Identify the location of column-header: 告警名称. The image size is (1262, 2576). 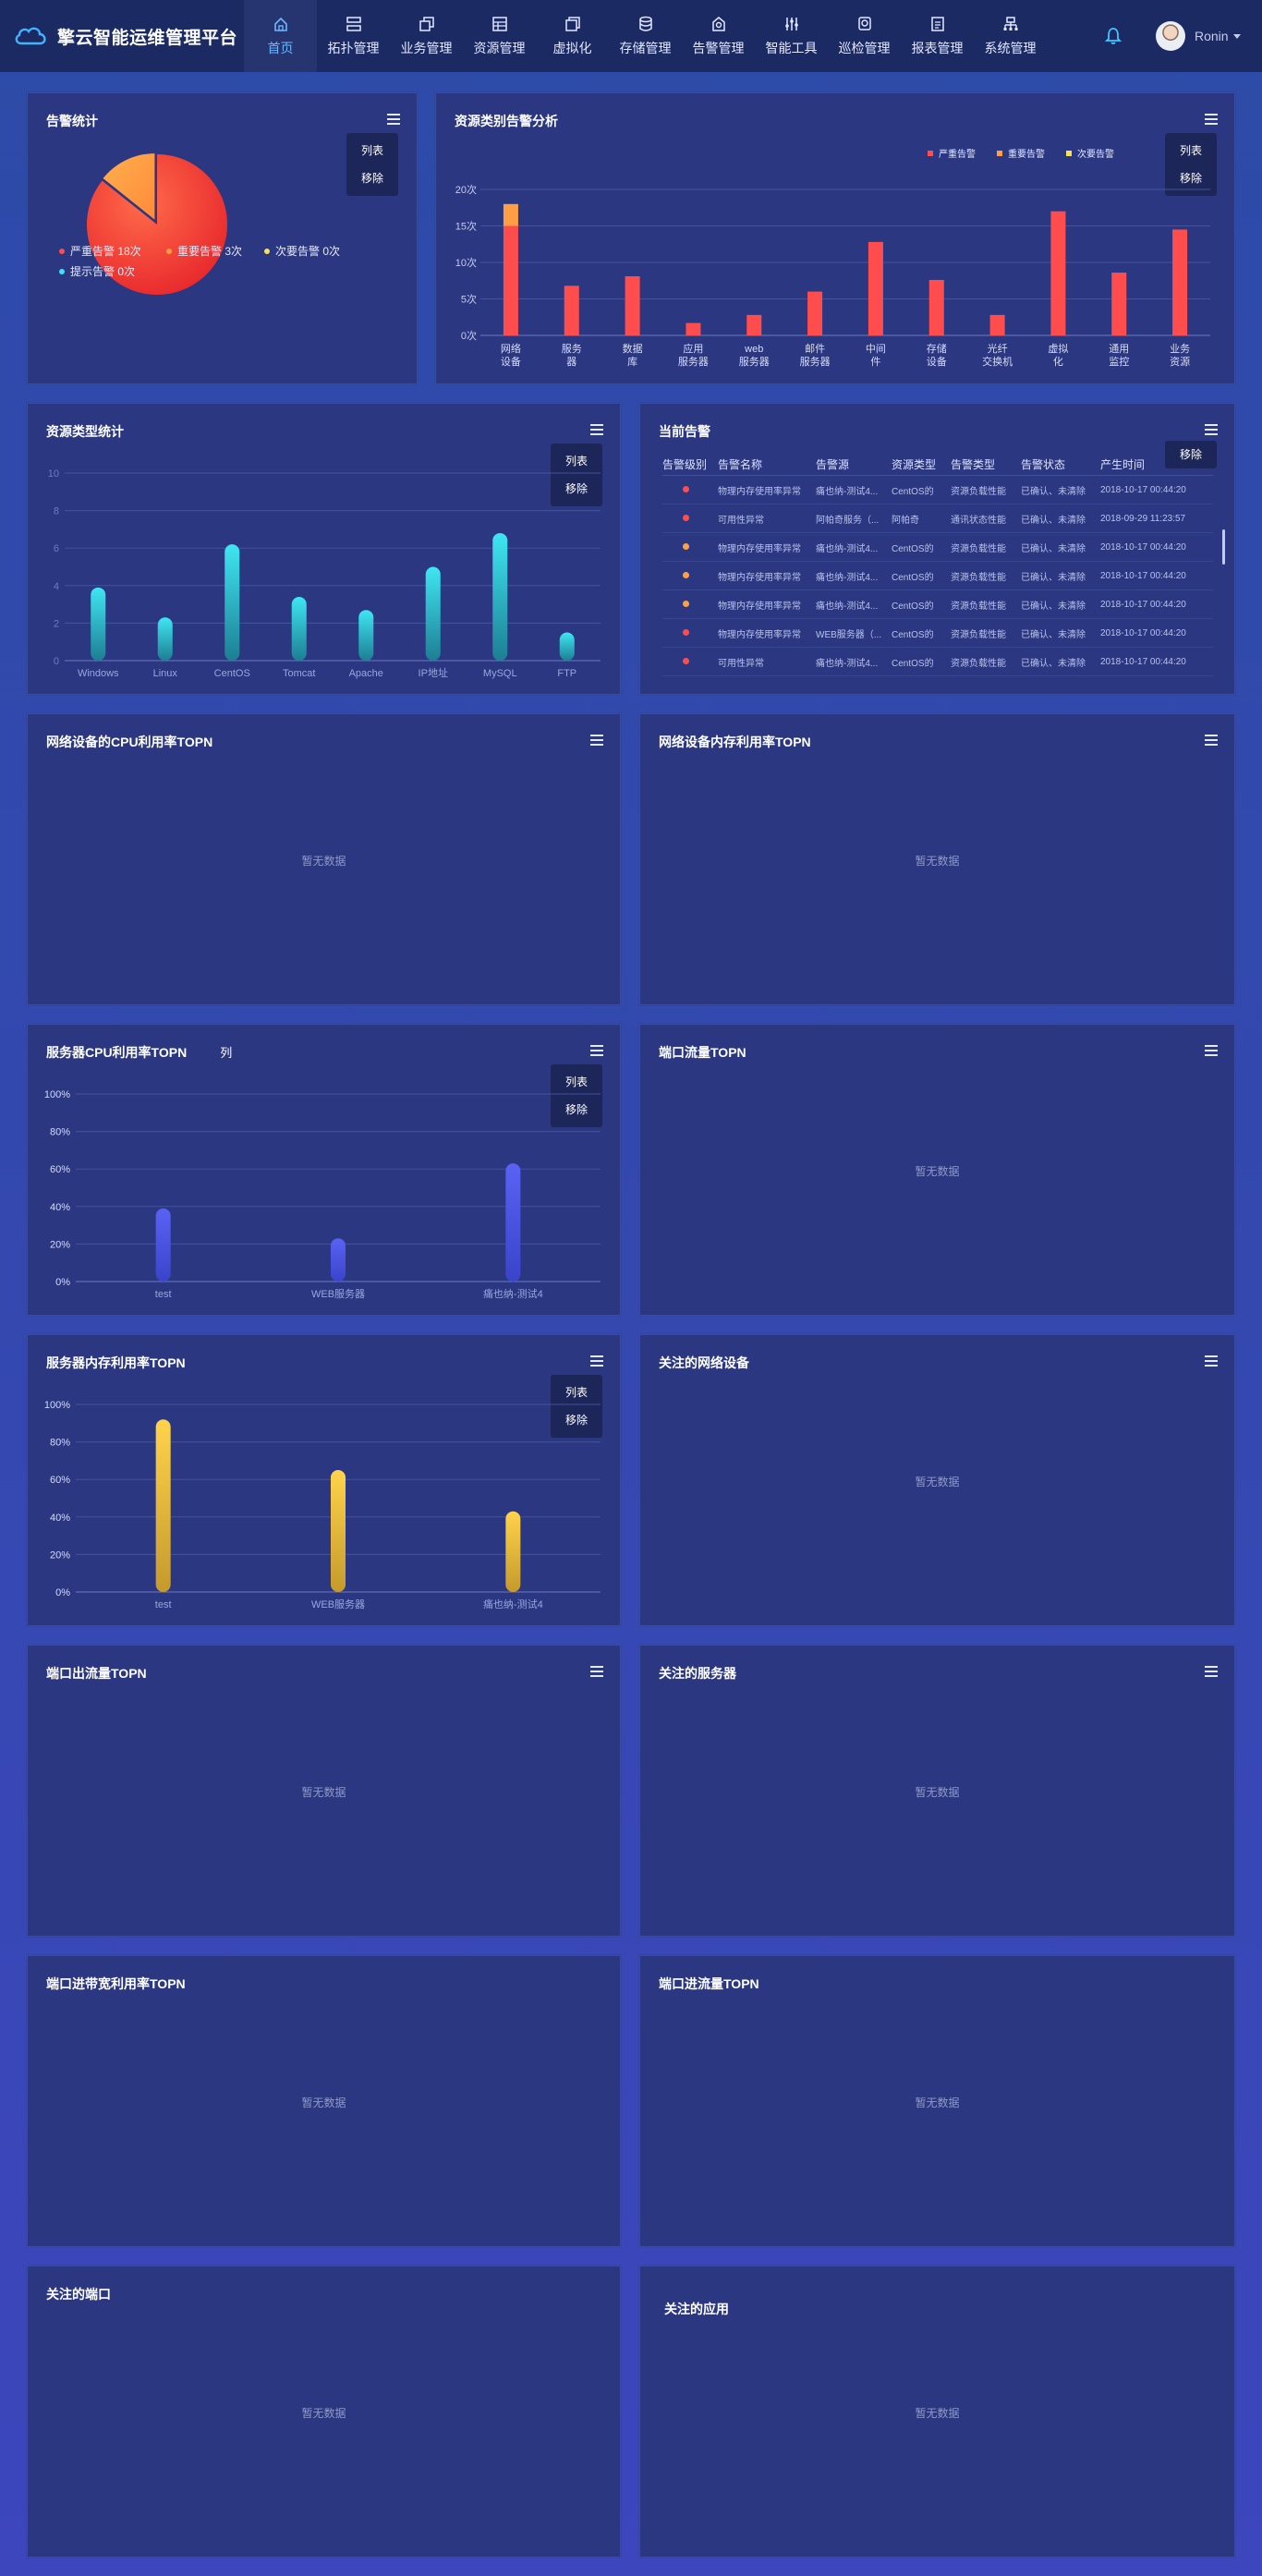
(767, 464).